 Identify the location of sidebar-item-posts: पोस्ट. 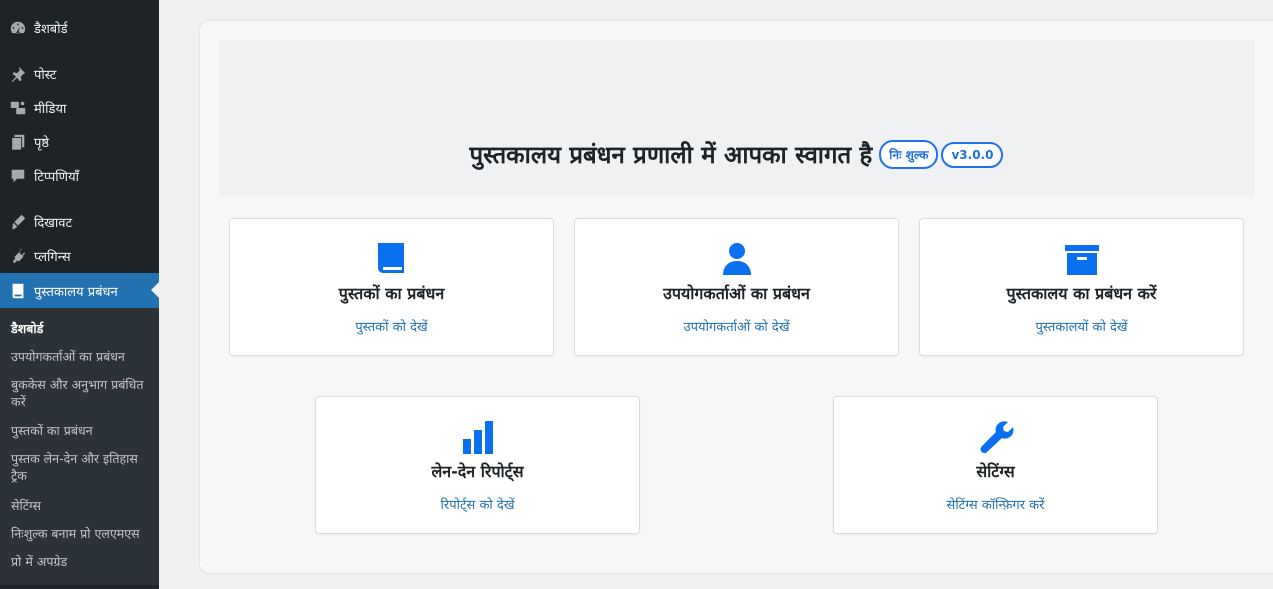
(79, 74).